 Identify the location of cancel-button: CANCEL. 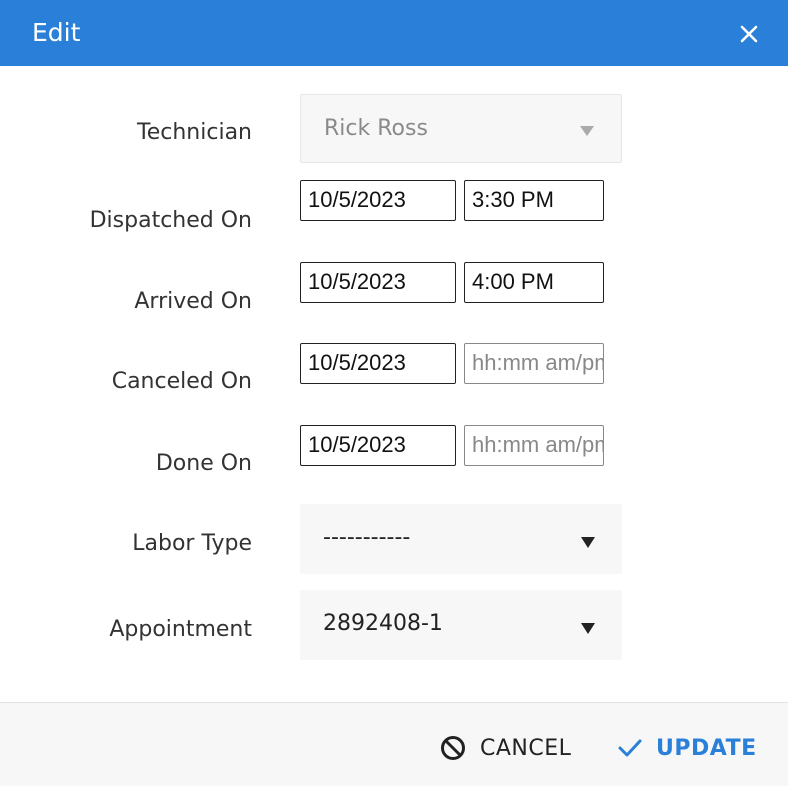
(505, 748).